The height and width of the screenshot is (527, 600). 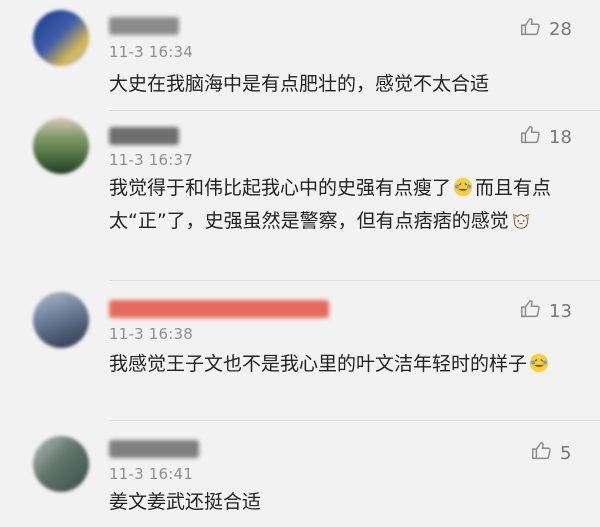 I want to click on like-button: 18, so click(x=545, y=137).